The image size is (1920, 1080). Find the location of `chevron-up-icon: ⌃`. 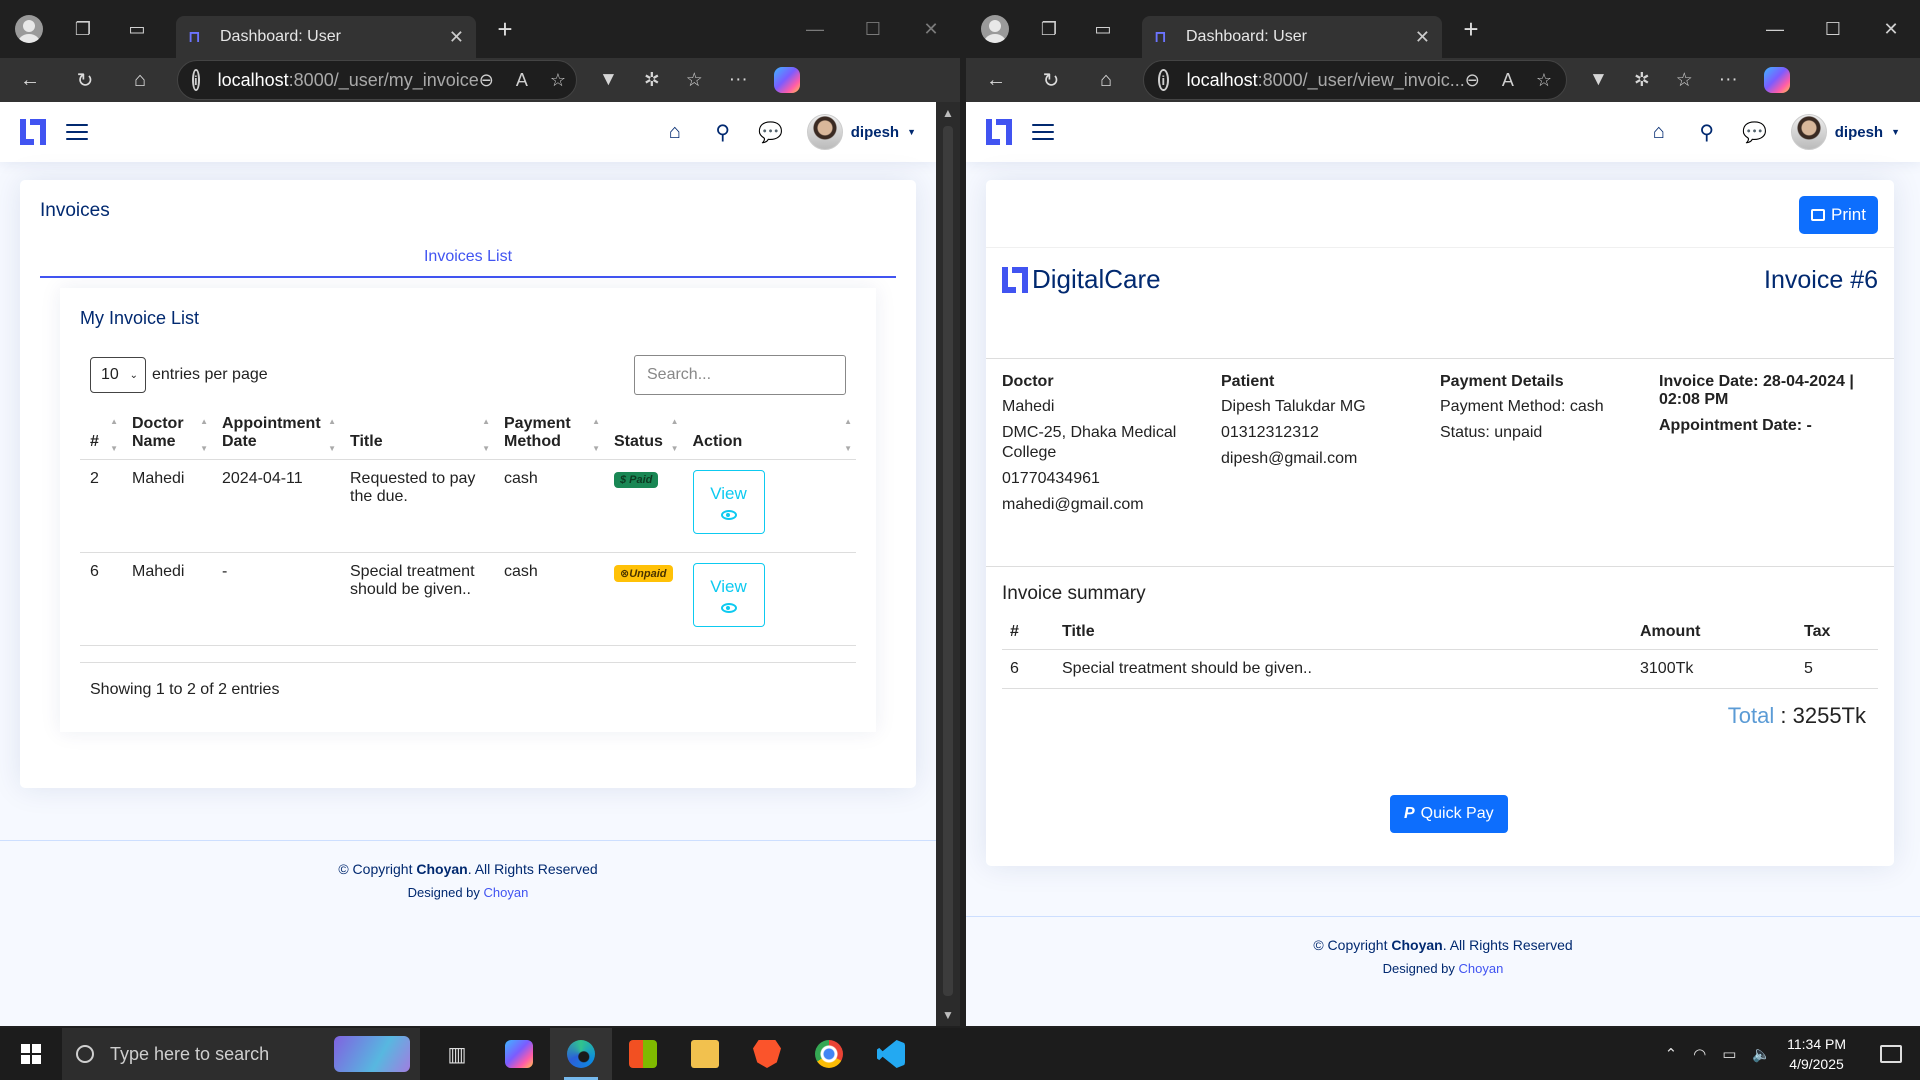

chevron-up-icon: ⌃ is located at coordinates (1671, 1054).